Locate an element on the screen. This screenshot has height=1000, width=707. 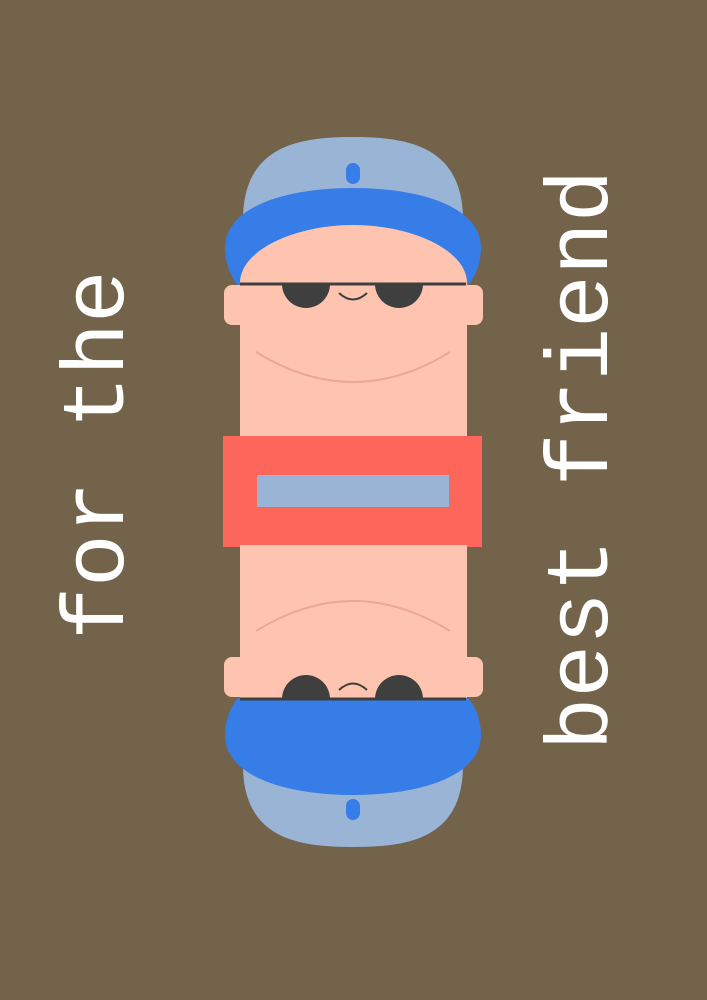
bottom-hat-button is located at coordinates (353, 809).